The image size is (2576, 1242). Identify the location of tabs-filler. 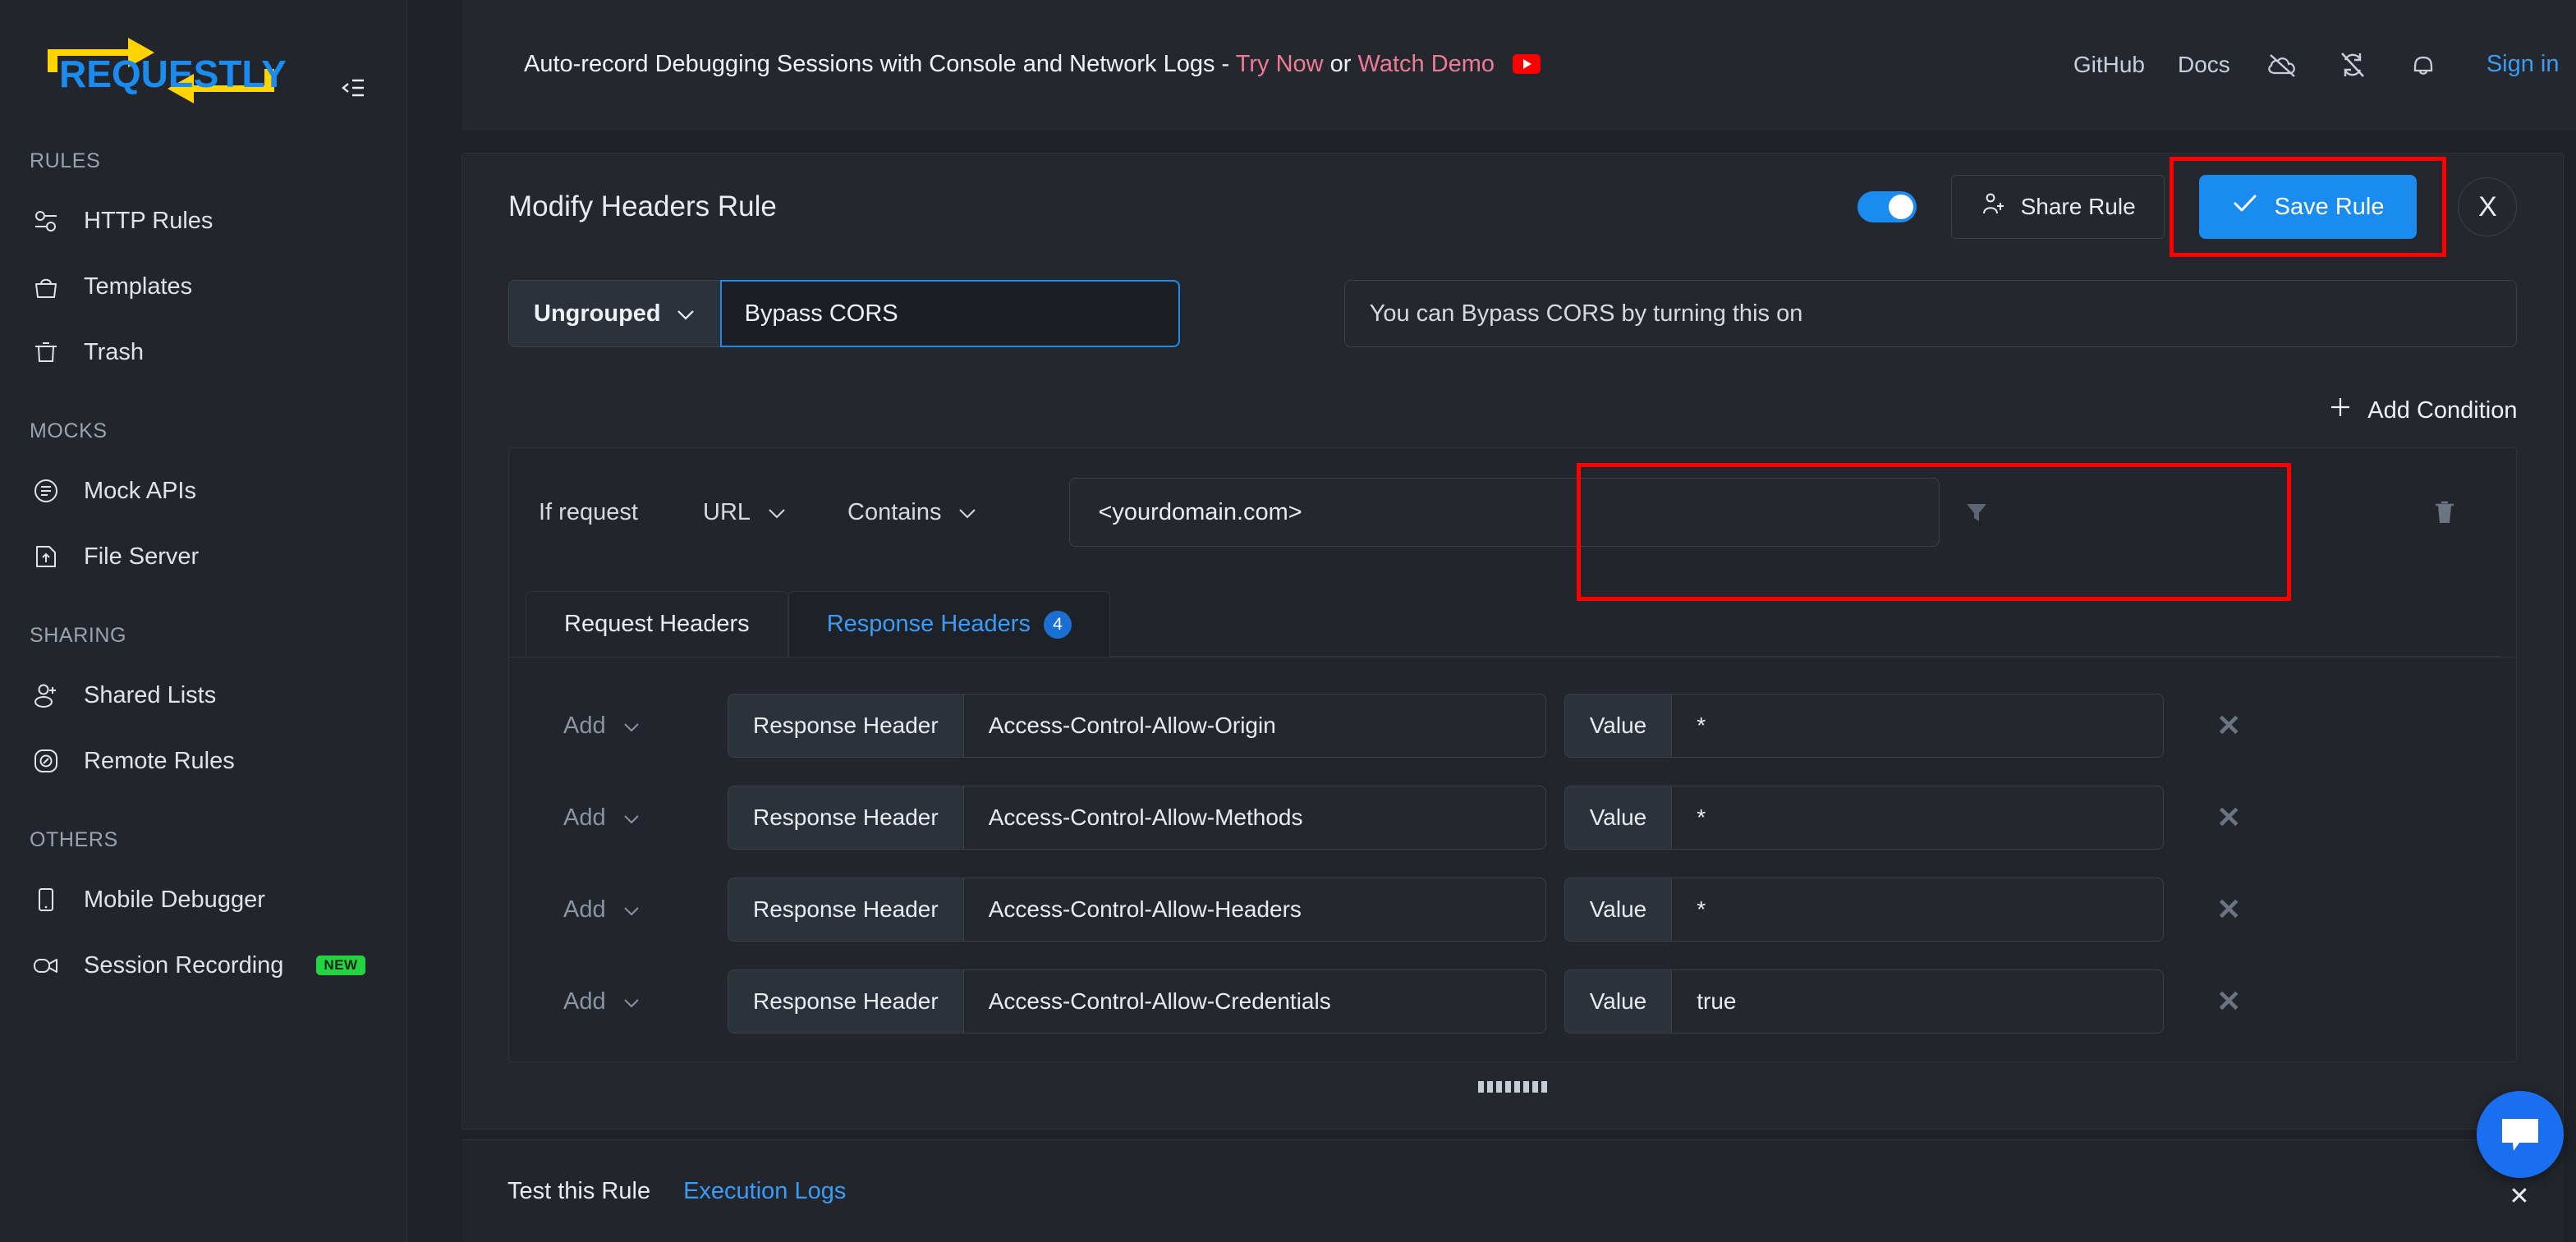
(1805, 624).